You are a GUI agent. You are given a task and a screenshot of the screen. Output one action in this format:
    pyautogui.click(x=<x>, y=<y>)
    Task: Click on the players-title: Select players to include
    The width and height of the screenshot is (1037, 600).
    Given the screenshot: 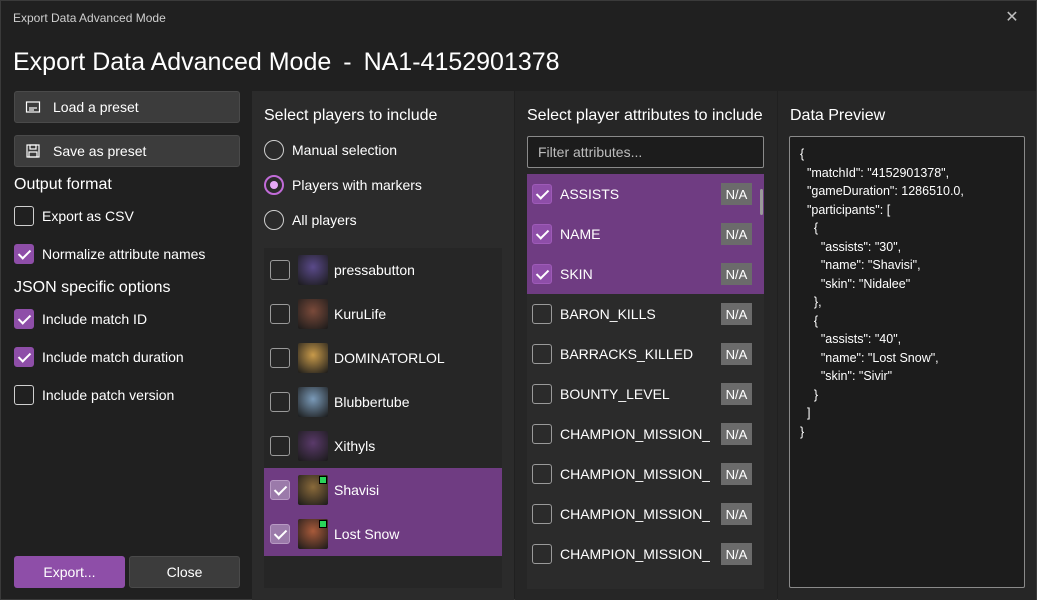 What is the action you would take?
    pyautogui.click(x=351, y=115)
    